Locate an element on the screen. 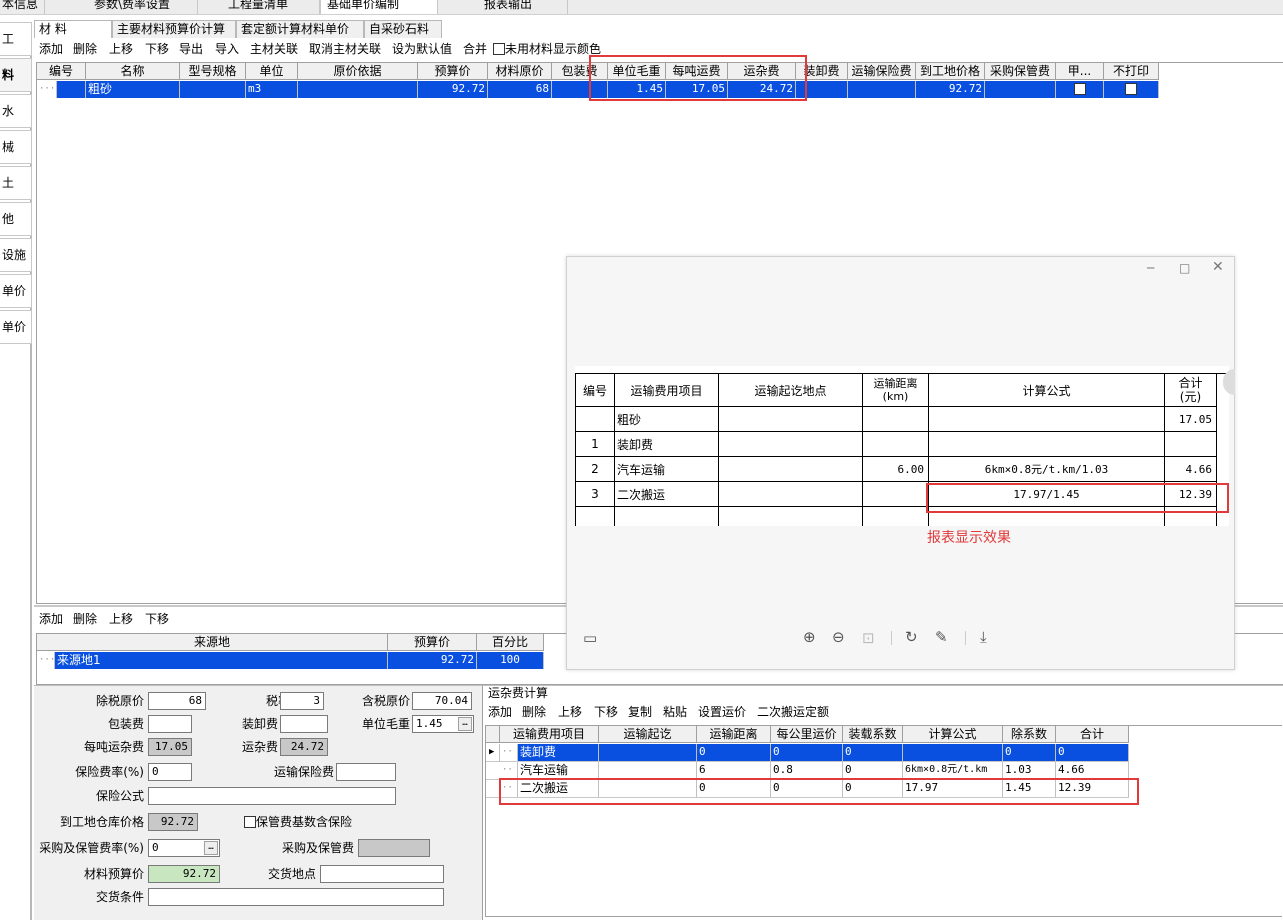 This screenshot has width=1283, height=920. cell-name: 粗砂 is located at coordinates (133, 89).